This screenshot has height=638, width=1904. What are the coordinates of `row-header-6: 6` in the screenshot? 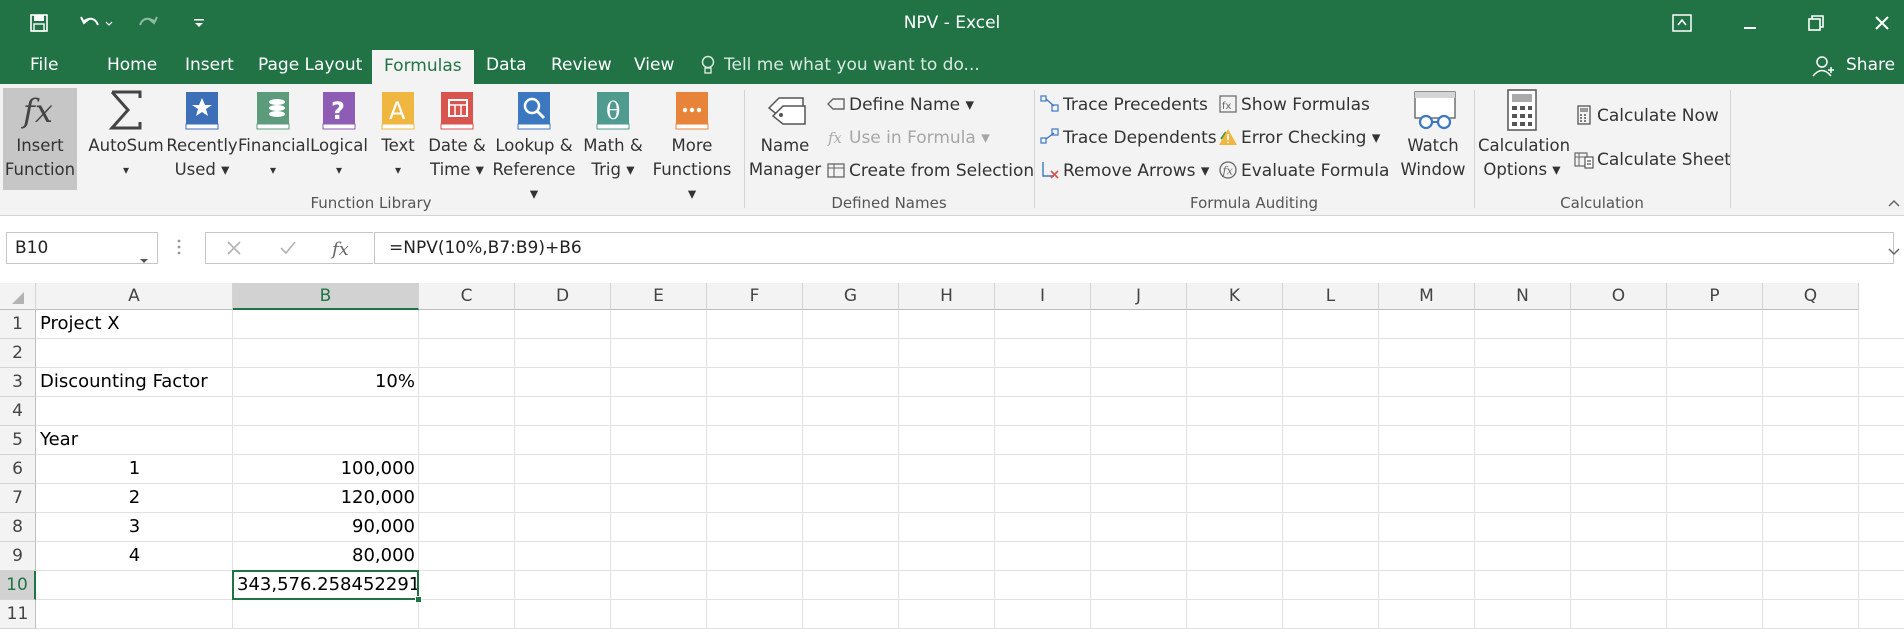 It's located at (18, 469).